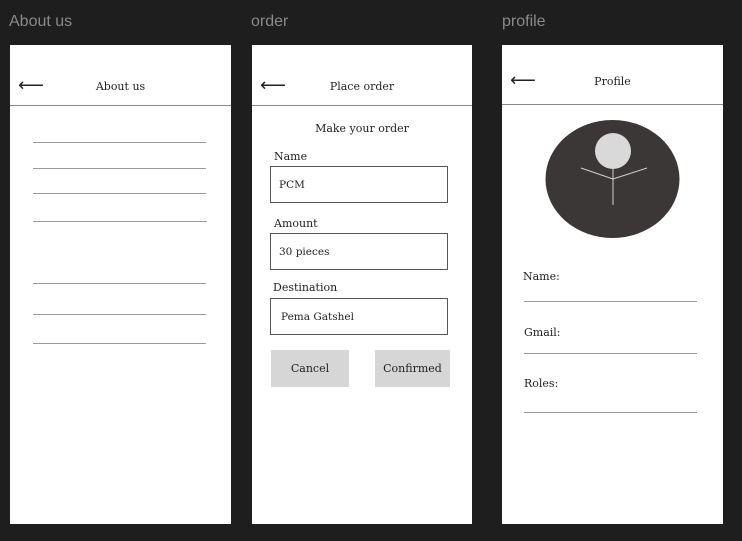 This screenshot has width=742, height=541. I want to click on confirm-button: Confirmed, so click(412, 368).